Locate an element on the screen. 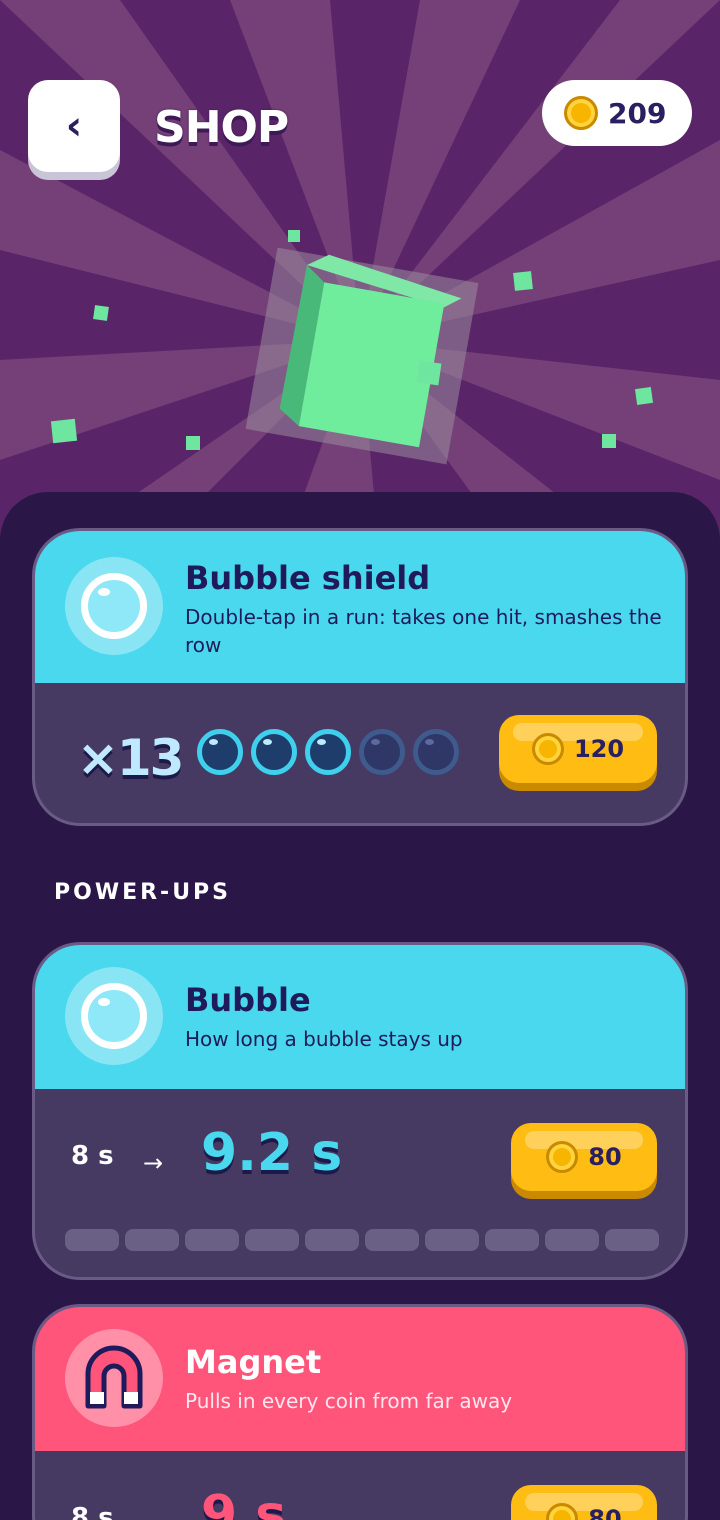 Image resolution: width=720 pixels, height=1520 pixels. magnet-icon is located at coordinates (114, 1378).